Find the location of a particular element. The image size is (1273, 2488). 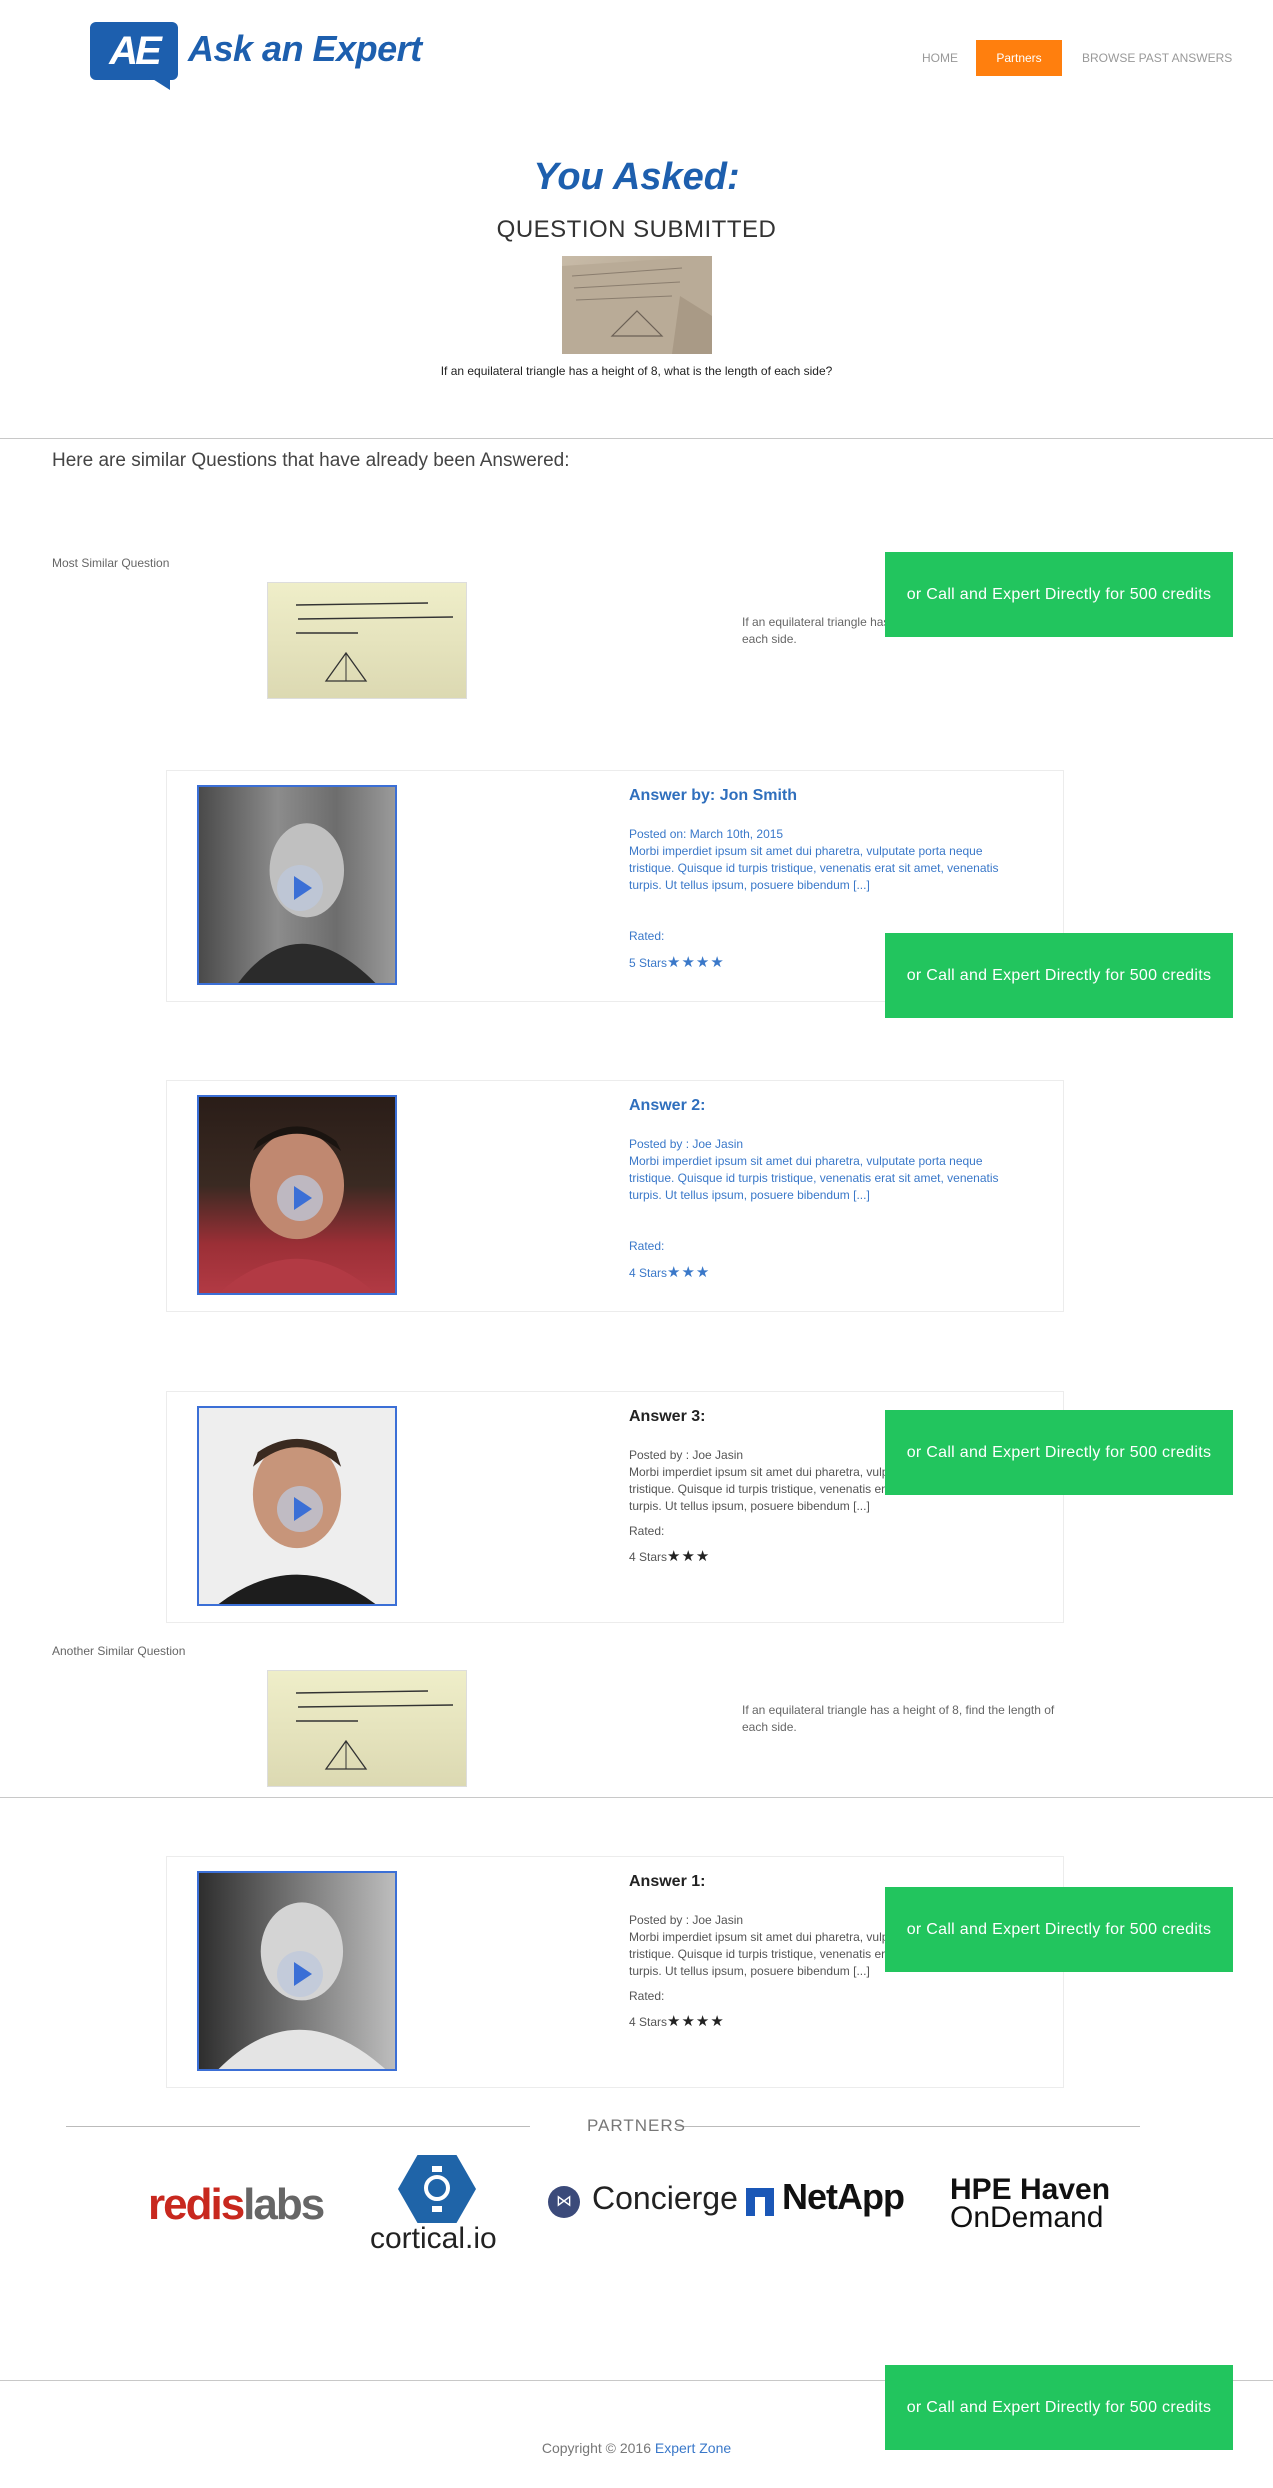

answer-title: Answer 1: is located at coordinates (667, 1882).